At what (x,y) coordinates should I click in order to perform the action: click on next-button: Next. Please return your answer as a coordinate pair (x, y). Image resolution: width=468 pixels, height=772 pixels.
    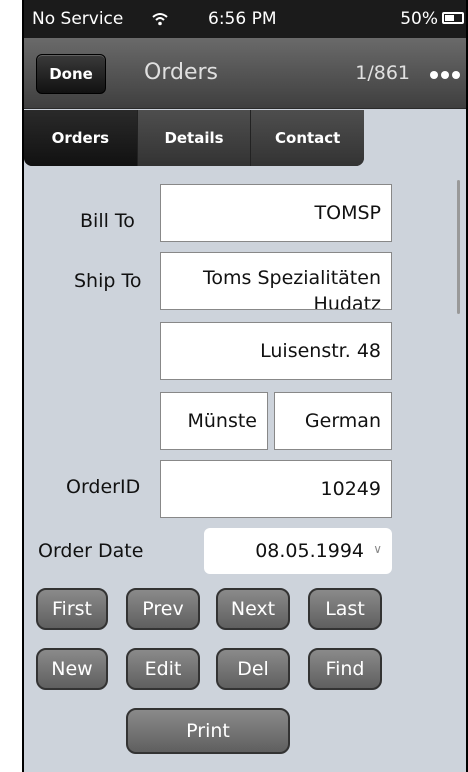
    Looking at the image, I should click on (253, 609).